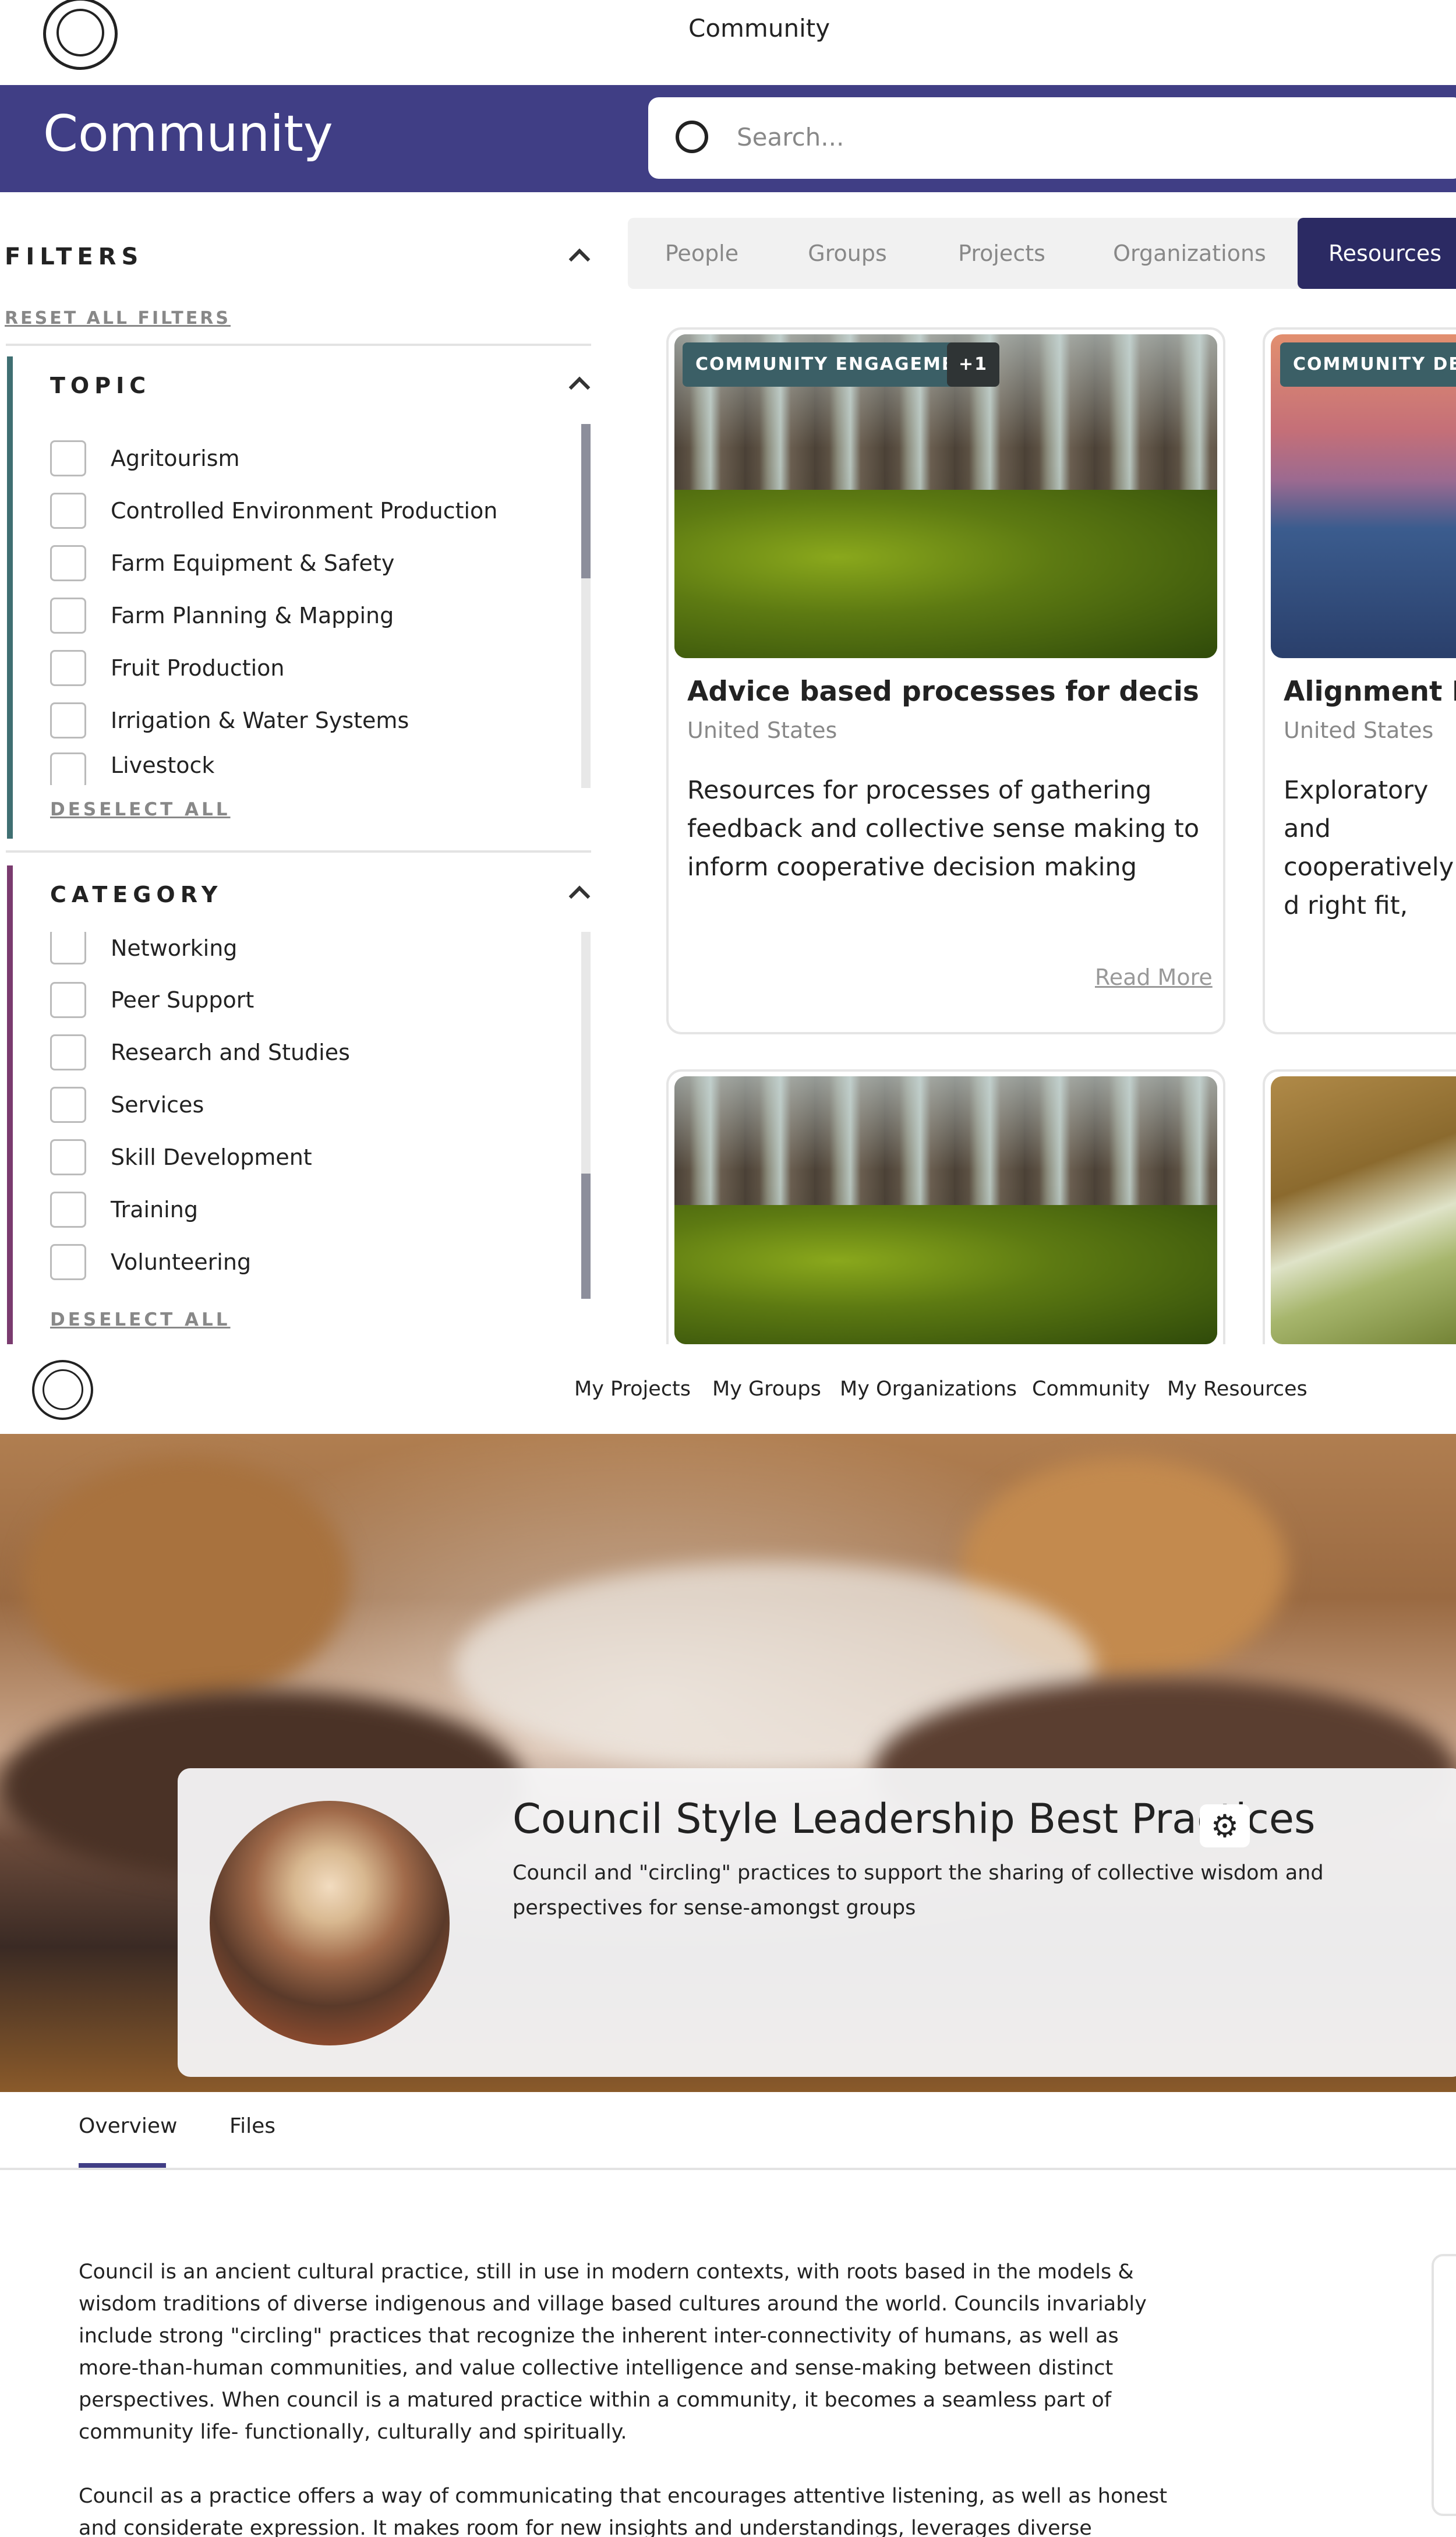 This screenshot has width=1456, height=2537. Describe the element at coordinates (1444, 2385) in the screenshot. I see `side-panel` at that location.